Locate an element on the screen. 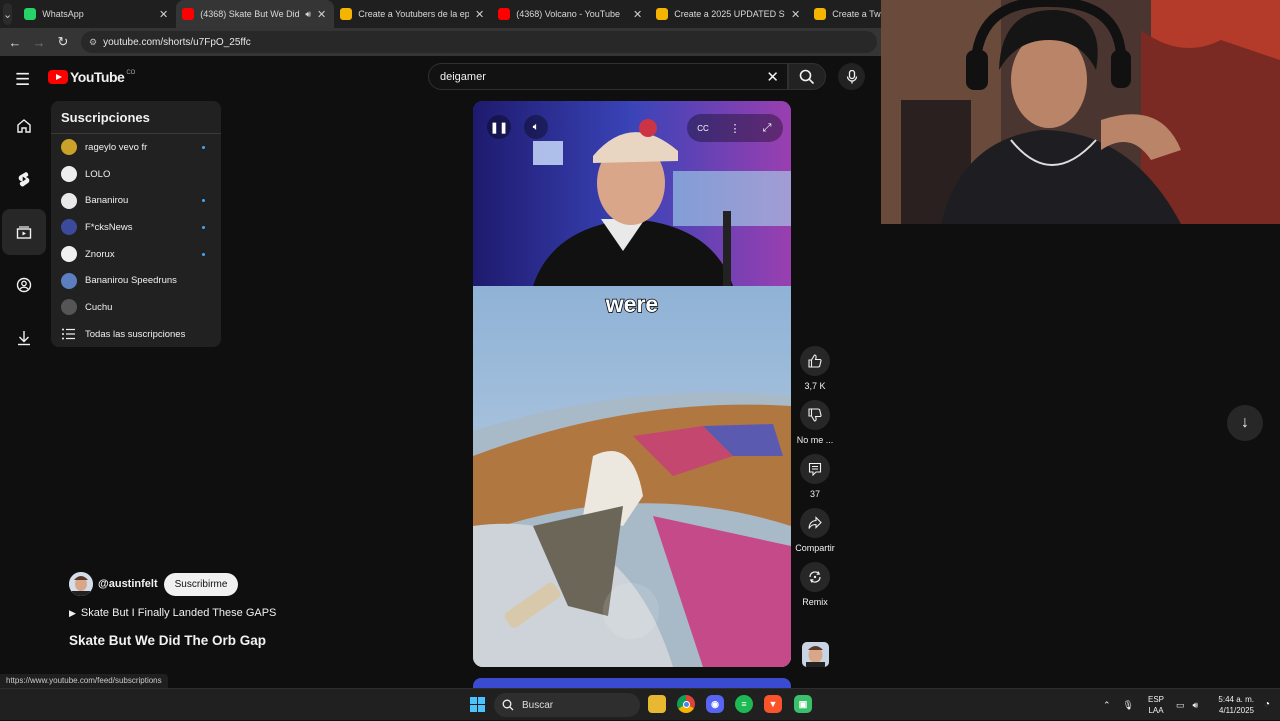 Image resolution: width=1280 pixels, height=721 pixels. microphone-icon: 🎙︎ is located at coordinates (1128, 705).